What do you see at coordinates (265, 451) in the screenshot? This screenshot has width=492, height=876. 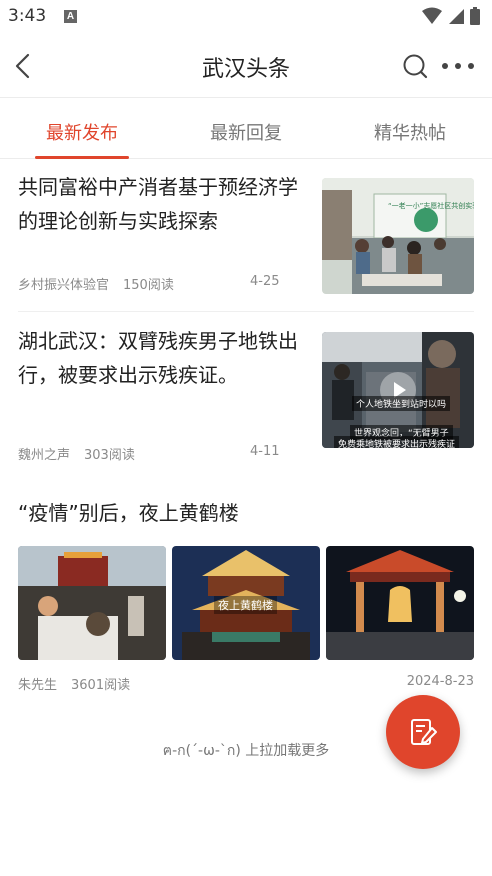 I see `article-date: 4-11` at bounding box center [265, 451].